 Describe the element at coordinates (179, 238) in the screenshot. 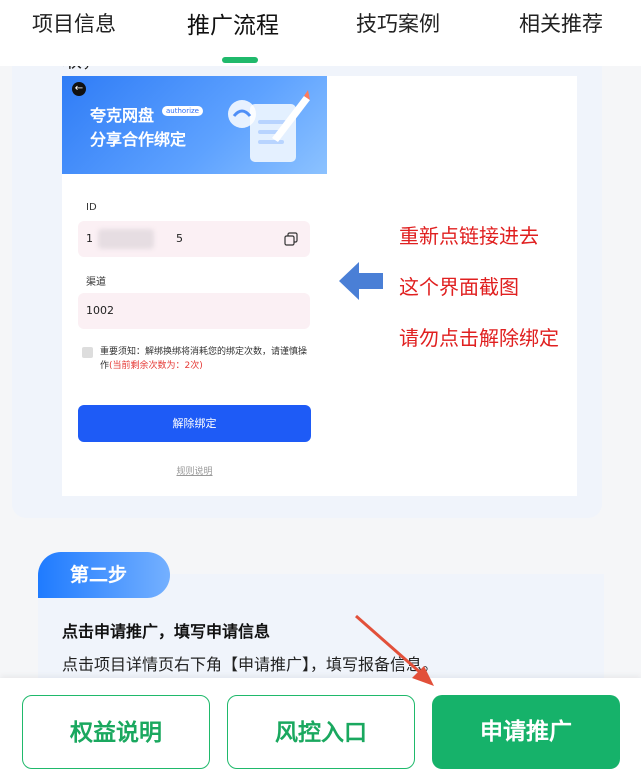

I see `id-value-end: 5` at that location.